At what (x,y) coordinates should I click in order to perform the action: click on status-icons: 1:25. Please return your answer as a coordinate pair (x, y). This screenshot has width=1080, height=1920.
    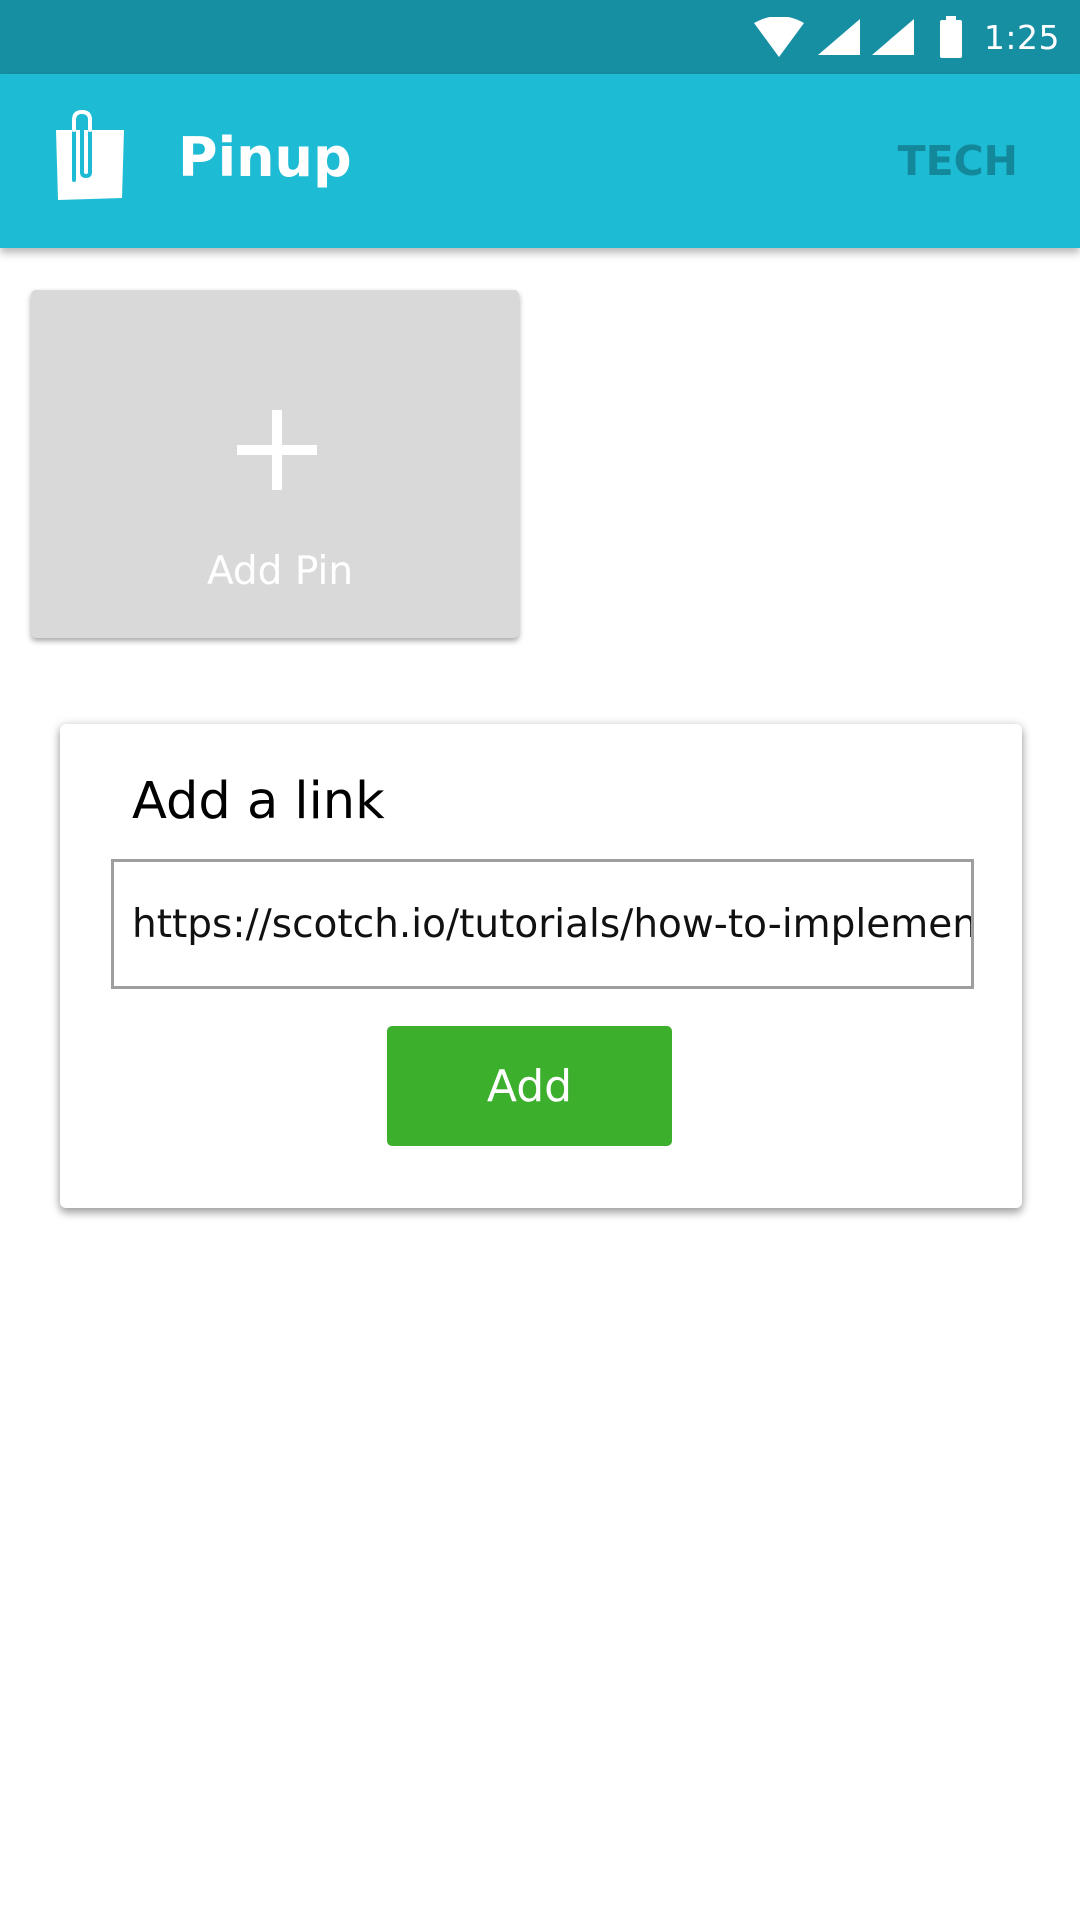
    Looking at the image, I should click on (906, 37).